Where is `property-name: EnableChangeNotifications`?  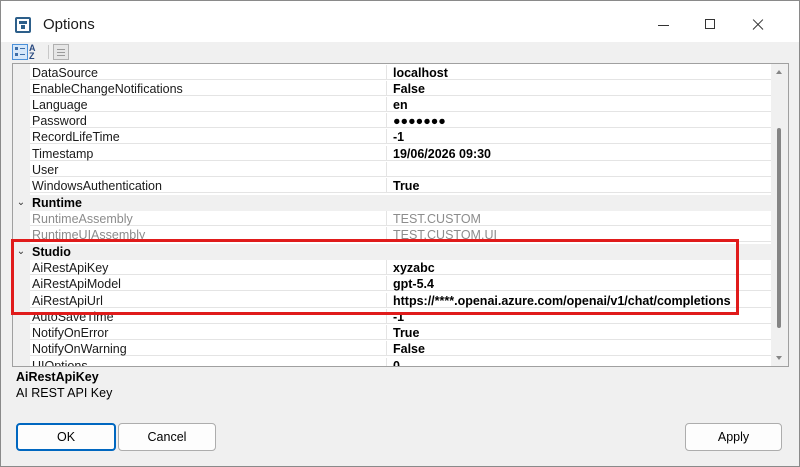
property-name: EnableChangeNotifications is located at coordinates (208, 88).